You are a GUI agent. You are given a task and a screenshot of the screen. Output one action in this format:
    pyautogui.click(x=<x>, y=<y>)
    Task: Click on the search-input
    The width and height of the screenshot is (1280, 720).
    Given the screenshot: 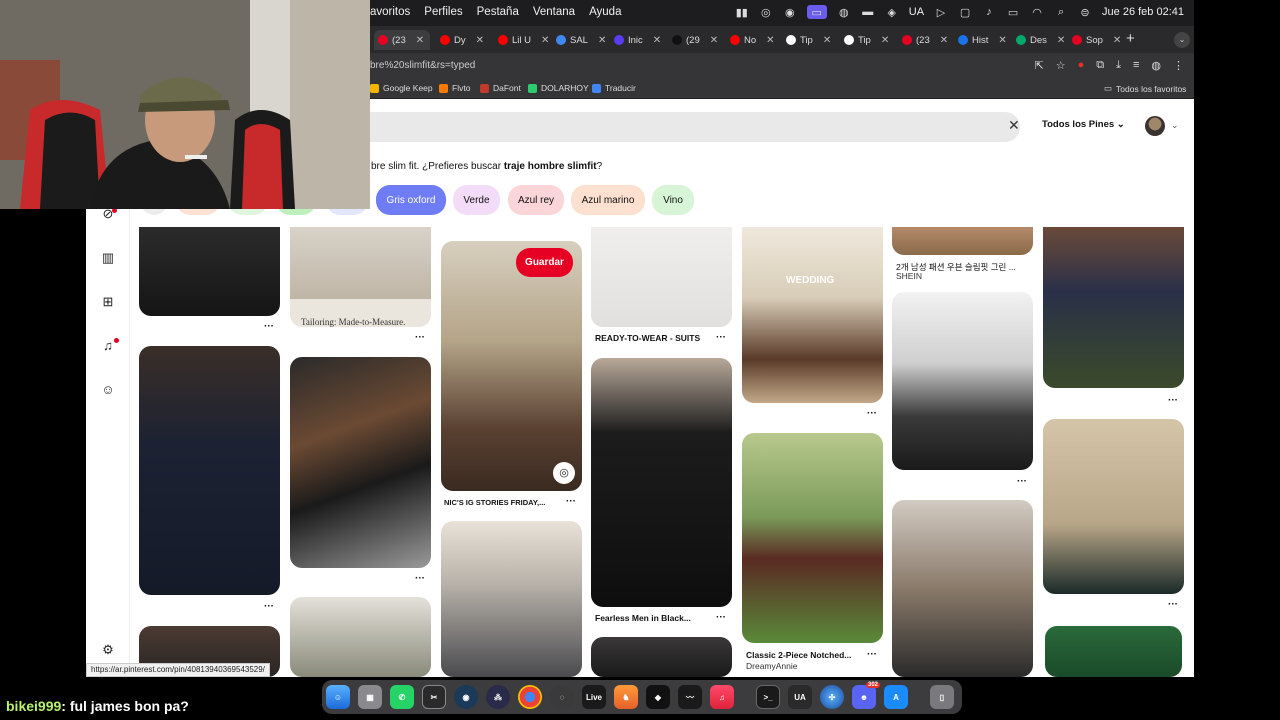 What is the action you would take?
    pyautogui.click(x=673, y=127)
    